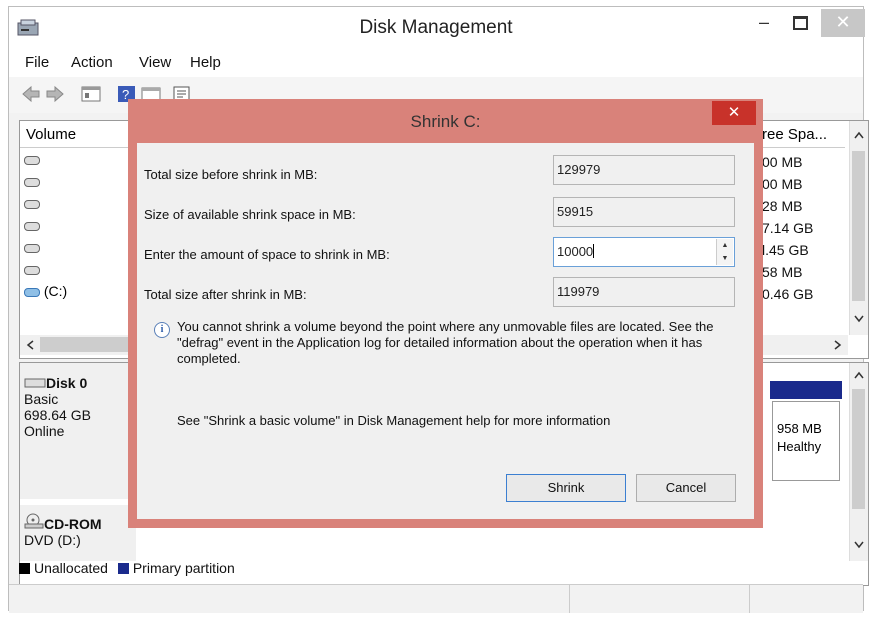 This screenshot has height=617, width=870. What do you see at coordinates (78, 431) in the screenshot?
I see `disk0-label: Disk 0 Basic 698.64 GB Online` at bounding box center [78, 431].